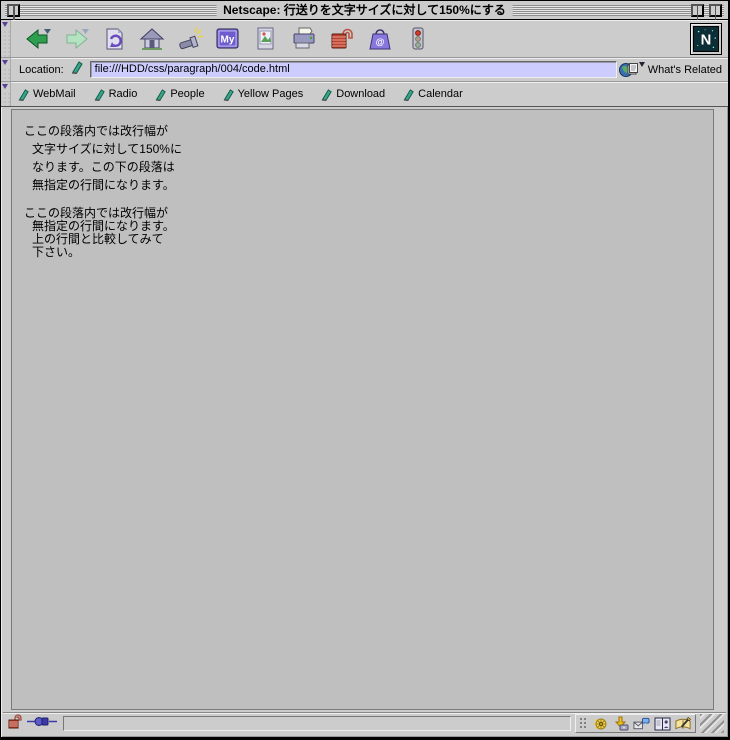  I want to click on composer-component-button, so click(683, 724).